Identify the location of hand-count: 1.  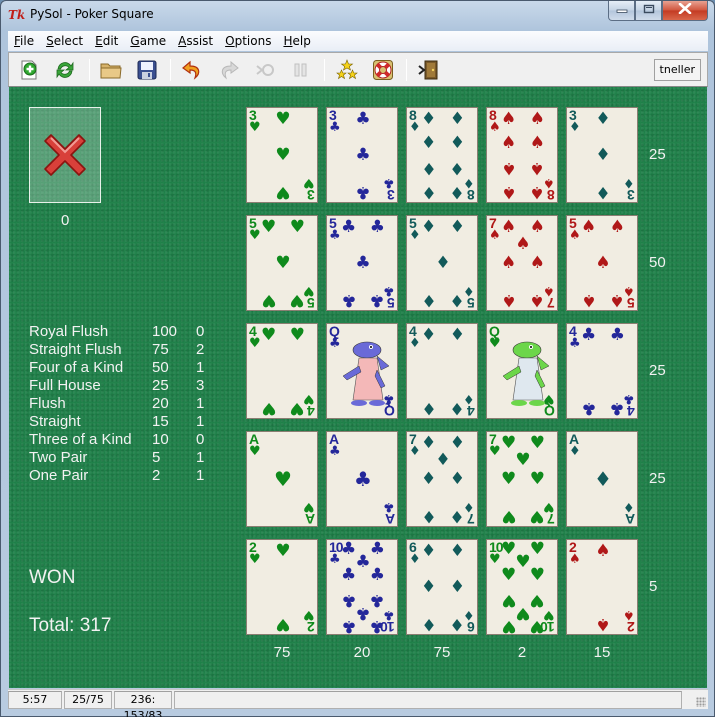
(200, 403).